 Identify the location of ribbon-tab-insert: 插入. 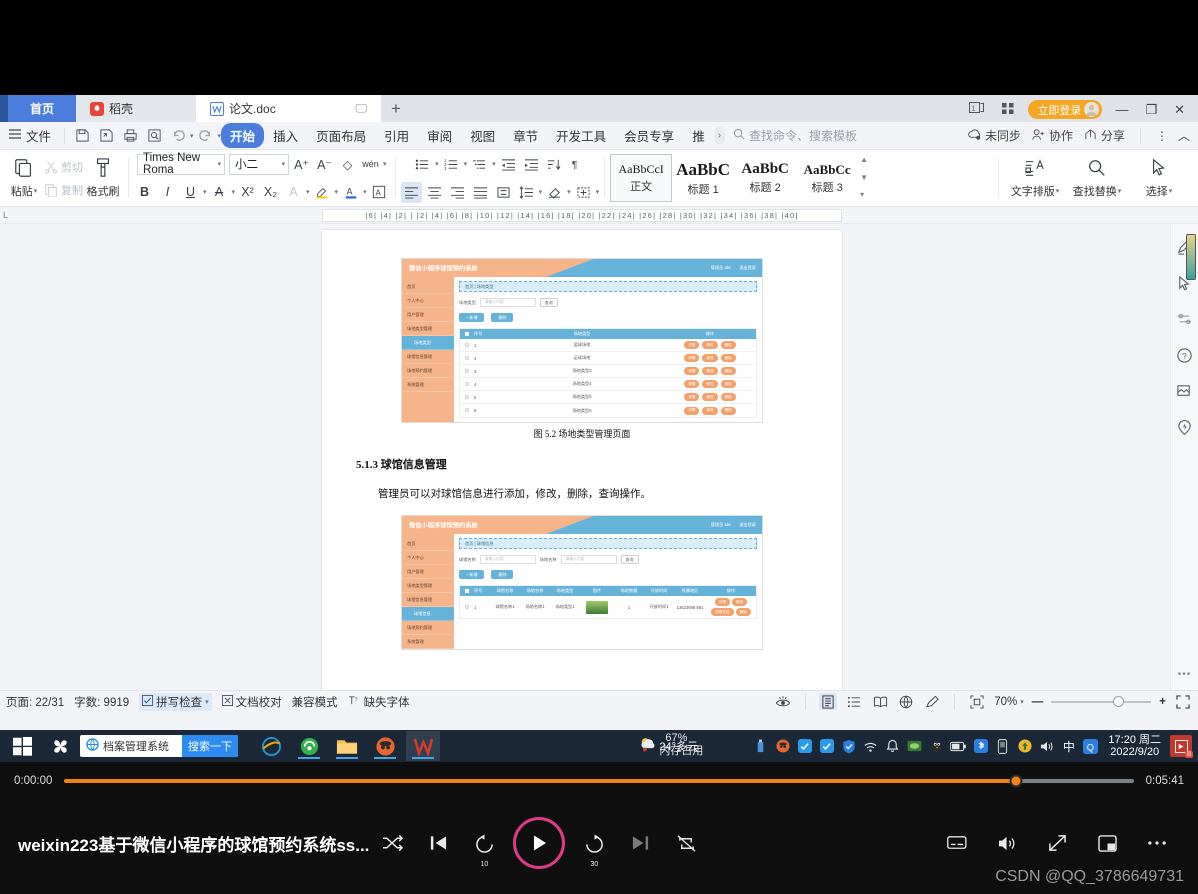
(285, 135).